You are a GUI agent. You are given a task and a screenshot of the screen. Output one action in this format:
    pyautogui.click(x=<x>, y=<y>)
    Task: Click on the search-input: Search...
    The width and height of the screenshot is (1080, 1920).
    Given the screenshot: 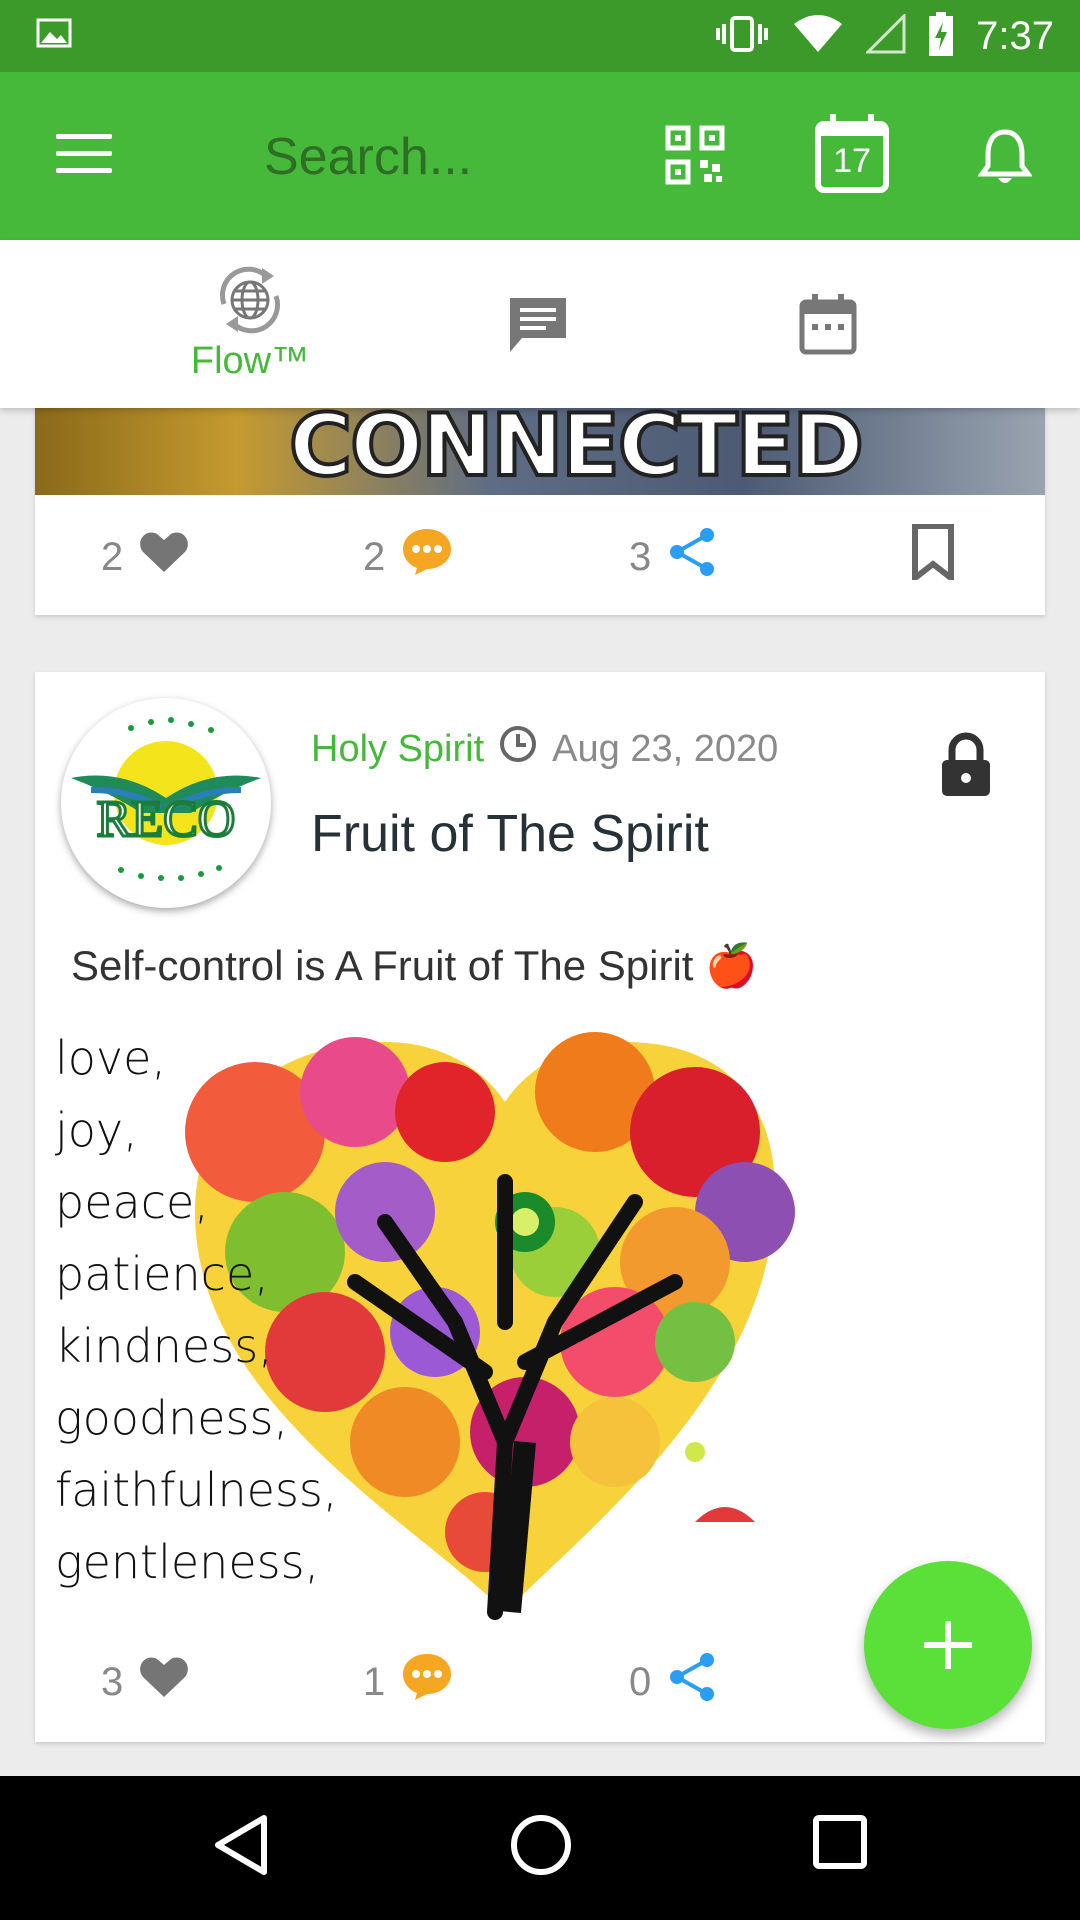 What is the action you would take?
    pyautogui.click(x=444, y=157)
    